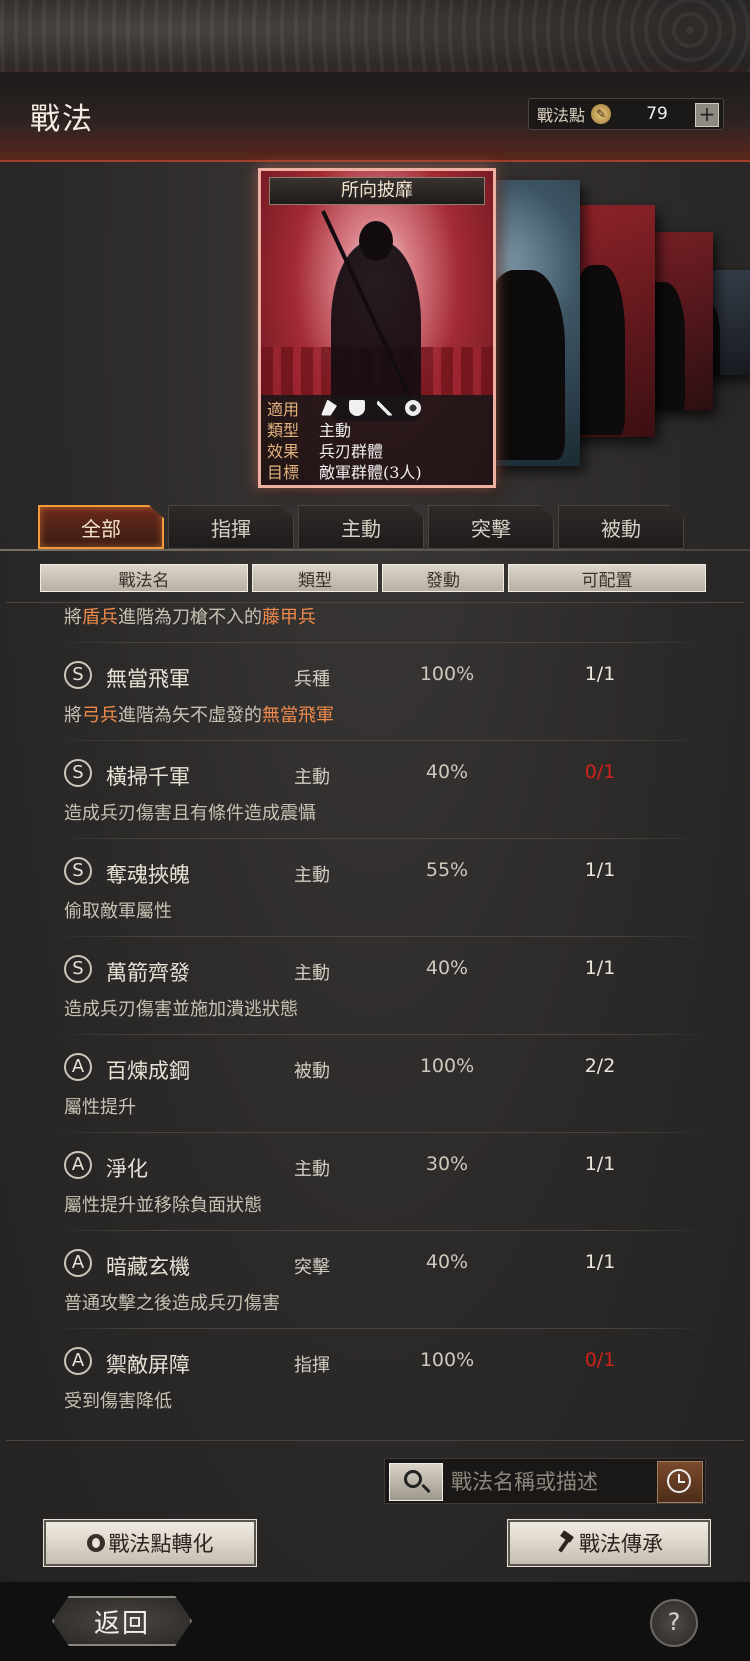 This screenshot has height=1661, width=750. I want to click on list-item: S 奪魂挾魄 主動 55% 1/1 偷取敵軍屬性, so click(375, 888).